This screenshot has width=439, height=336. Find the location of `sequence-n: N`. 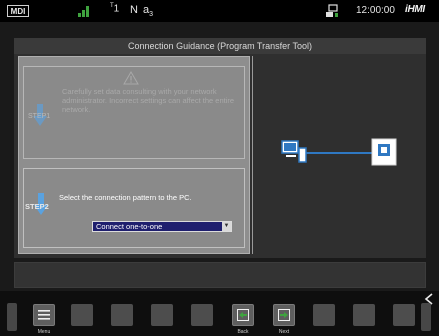

sequence-n: N is located at coordinates (134, 10).